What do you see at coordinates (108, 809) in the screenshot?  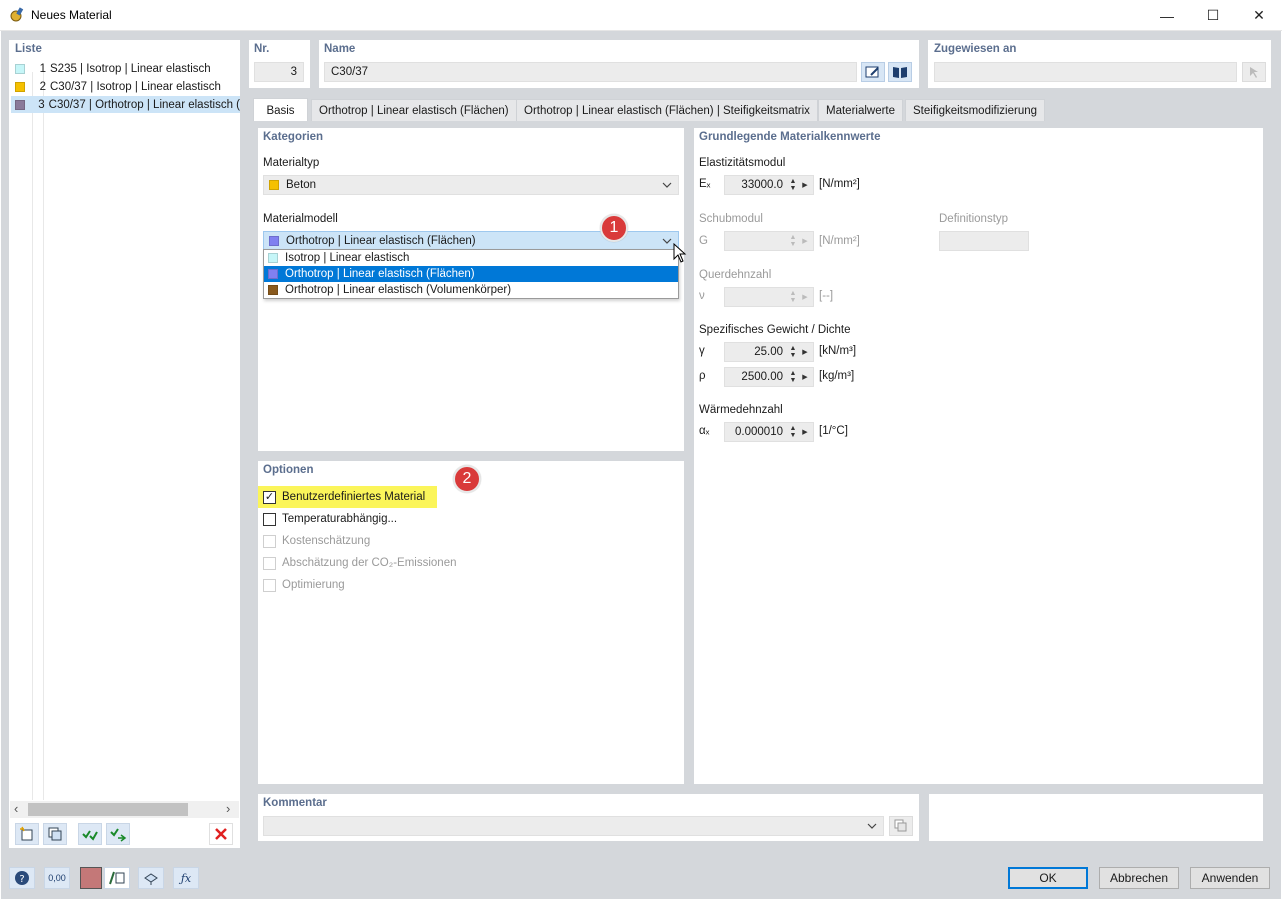 I see `scrollbar-thumb` at bounding box center [108, 809].